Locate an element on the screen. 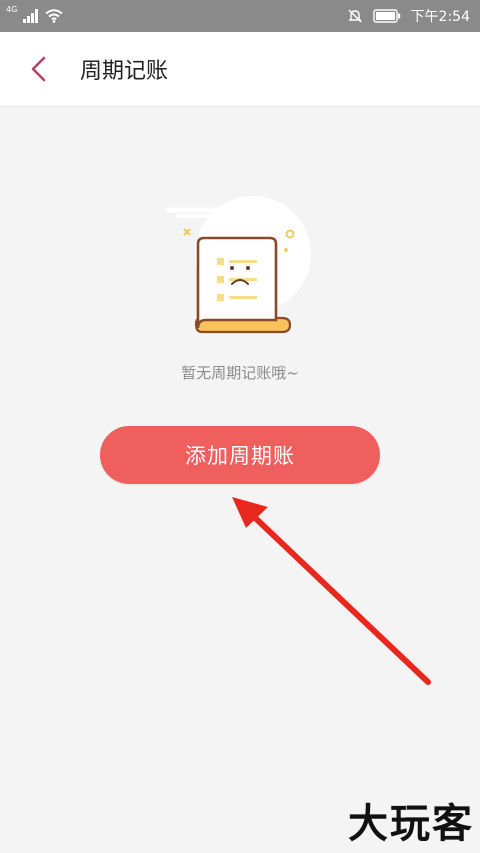 This screenshot has width=480, height=853. status-left: 4G is located at coordinates (34, 14).